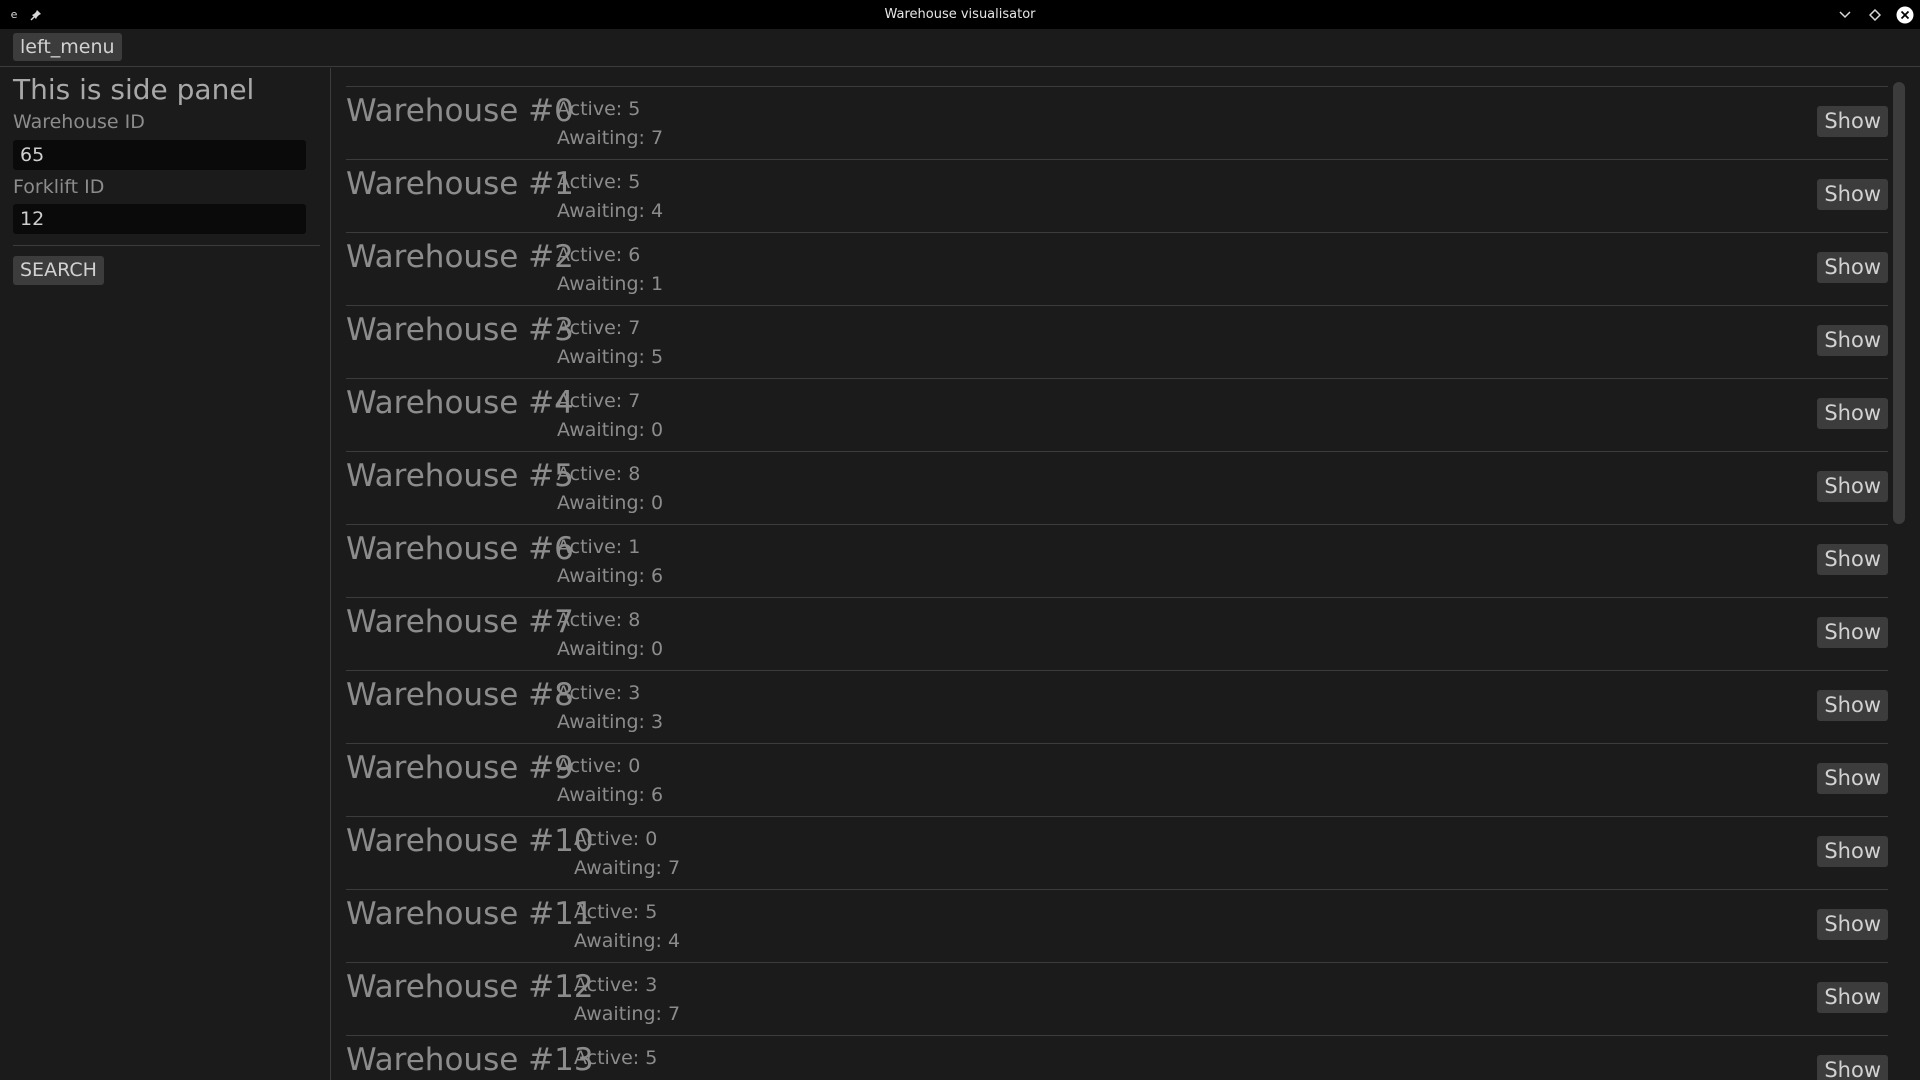 Image resolution: width=1920 pixels, height=1080 pixels. Describe the element at coordinates (1905, 15) in the screenshot. I see `close-icon` at that location.